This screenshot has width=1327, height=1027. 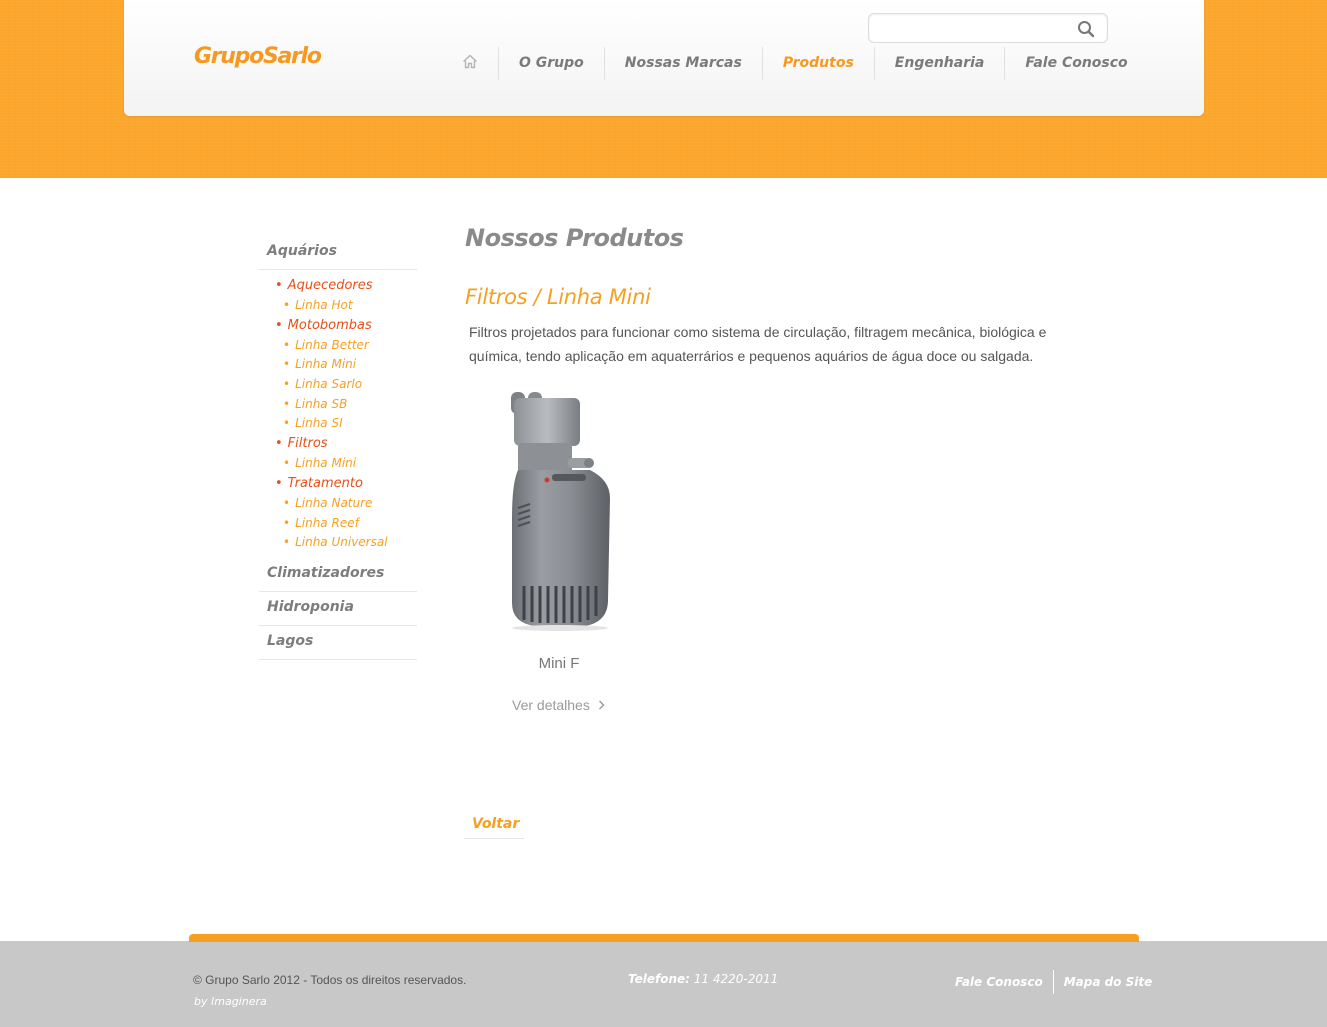 What do you see at coordinates (560, 510) in the screenshot?
I see `product-image` at bounding box center [560, 510].